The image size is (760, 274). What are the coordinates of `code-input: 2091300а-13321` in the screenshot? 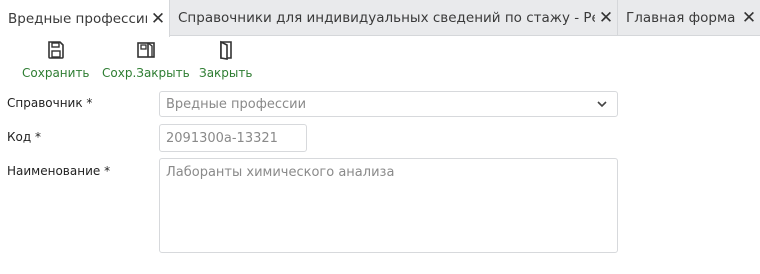 It's located at (233, 138).